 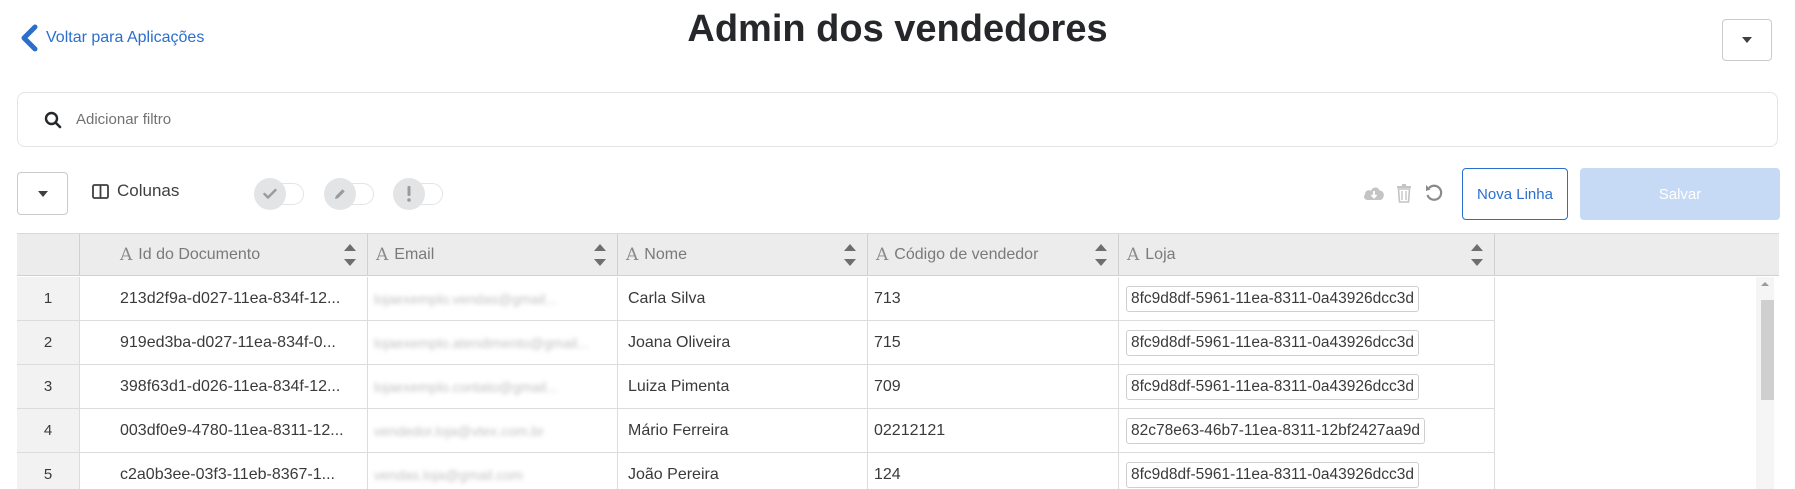 What do you see at coordinates (1515, 194) in the screenshot?
I see `new-row-button: Nova Linha` at bounding box center [1515, 194].